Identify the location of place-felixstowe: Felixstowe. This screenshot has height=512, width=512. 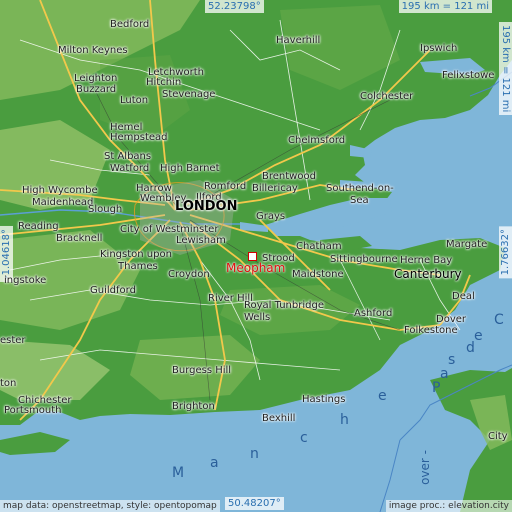
(468, 75).